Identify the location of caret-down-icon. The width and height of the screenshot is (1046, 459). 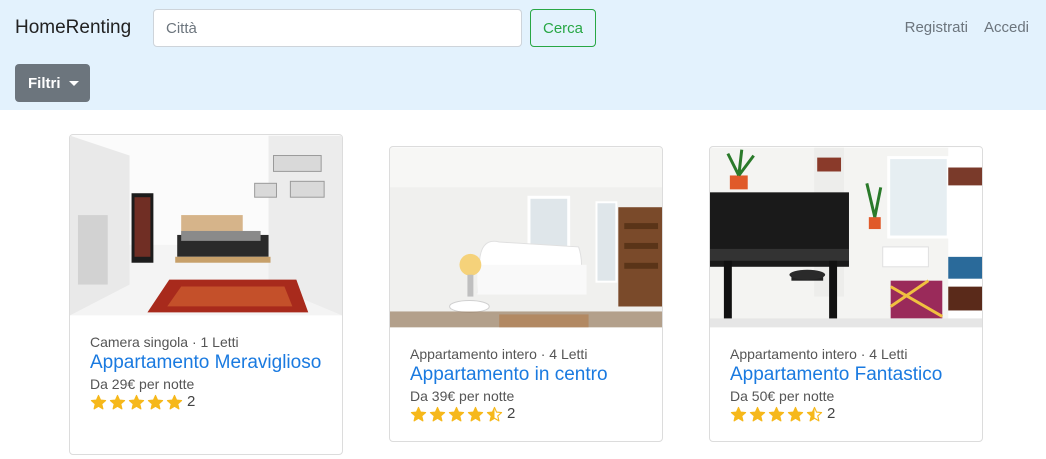
(73, 83).